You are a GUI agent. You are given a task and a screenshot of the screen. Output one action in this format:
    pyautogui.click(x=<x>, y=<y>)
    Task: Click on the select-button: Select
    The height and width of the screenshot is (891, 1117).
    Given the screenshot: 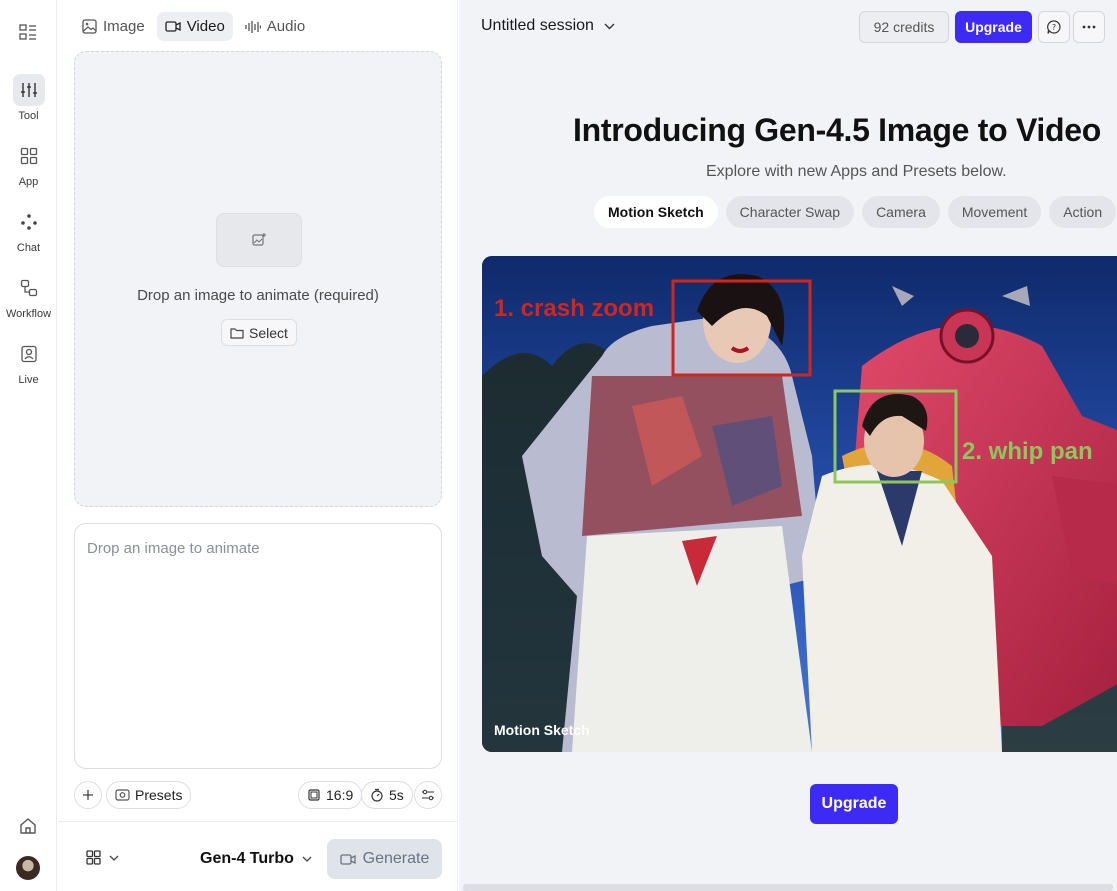 What is the action you would take?
    pyautogui.click(x=259, y=332)
    